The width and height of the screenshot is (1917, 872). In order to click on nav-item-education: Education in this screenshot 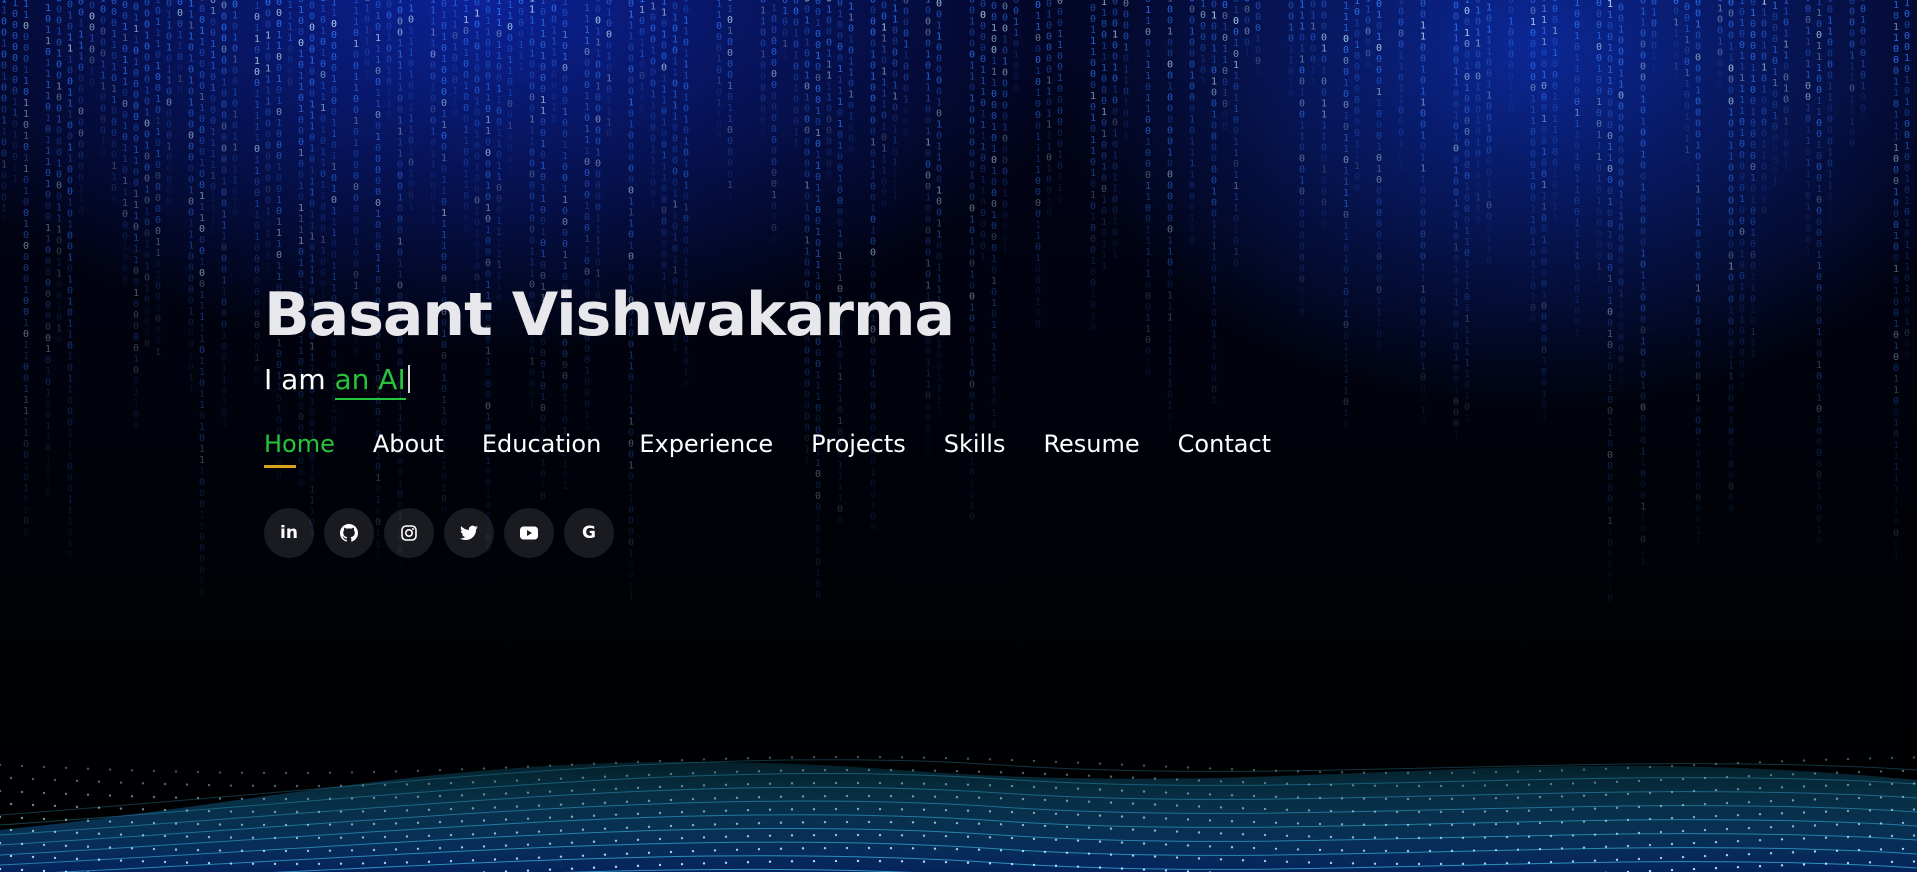, I will do `click(541, 449)`.